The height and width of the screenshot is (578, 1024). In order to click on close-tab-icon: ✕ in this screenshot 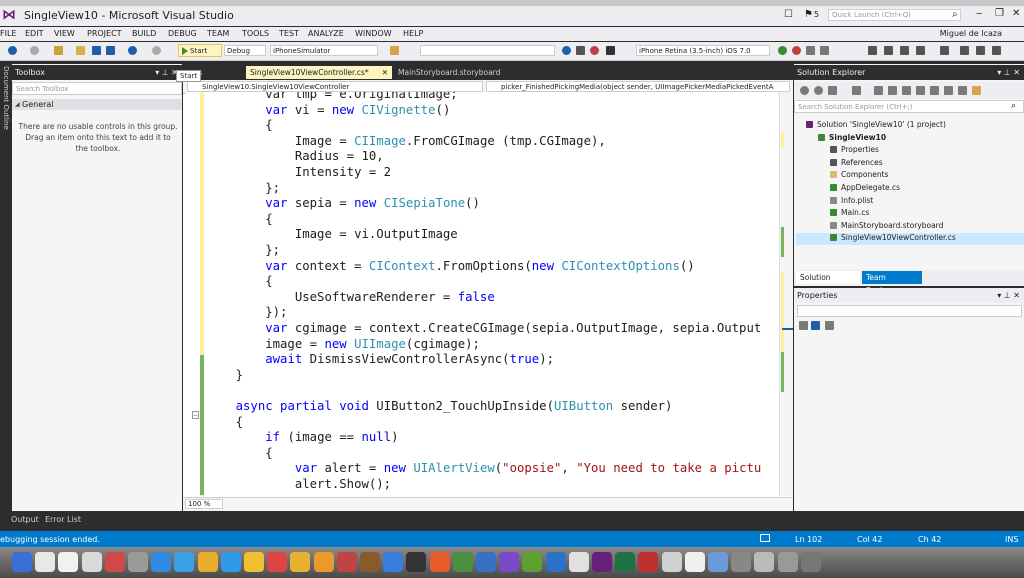, I will do `click(385, 72)`.